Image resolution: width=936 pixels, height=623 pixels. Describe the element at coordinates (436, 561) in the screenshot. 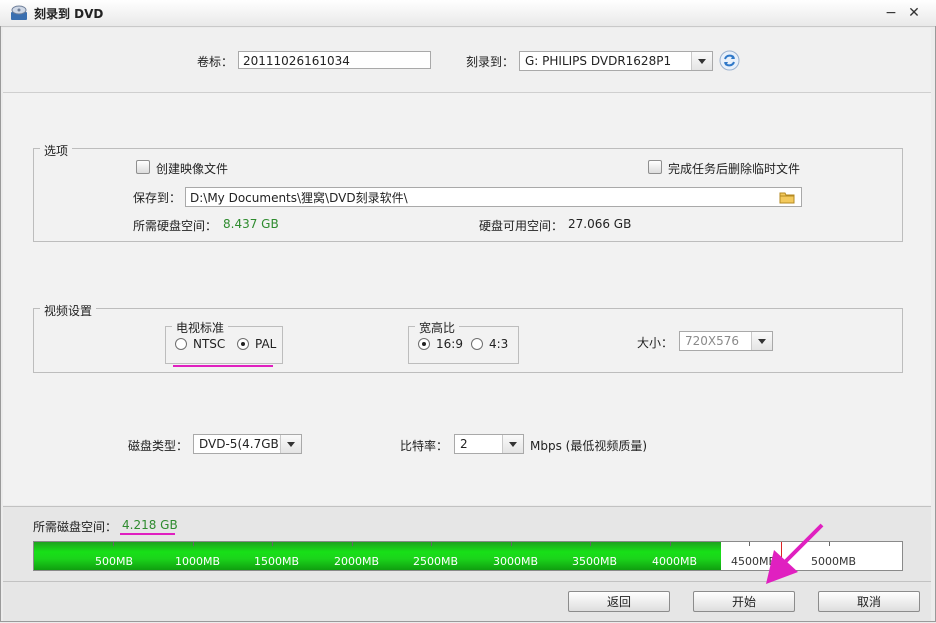

I see `disk-usage-tick-label: 2500MB` at that location.